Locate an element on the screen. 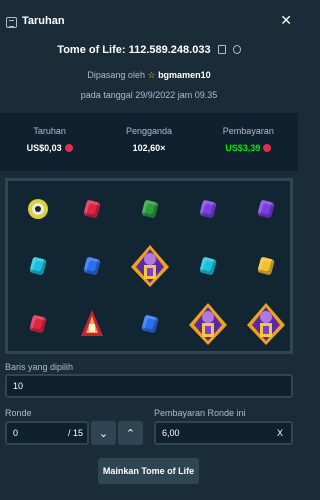 The width and height of the screenshot is (320, 500). ticket-icon is located at coordinates (11, 22).